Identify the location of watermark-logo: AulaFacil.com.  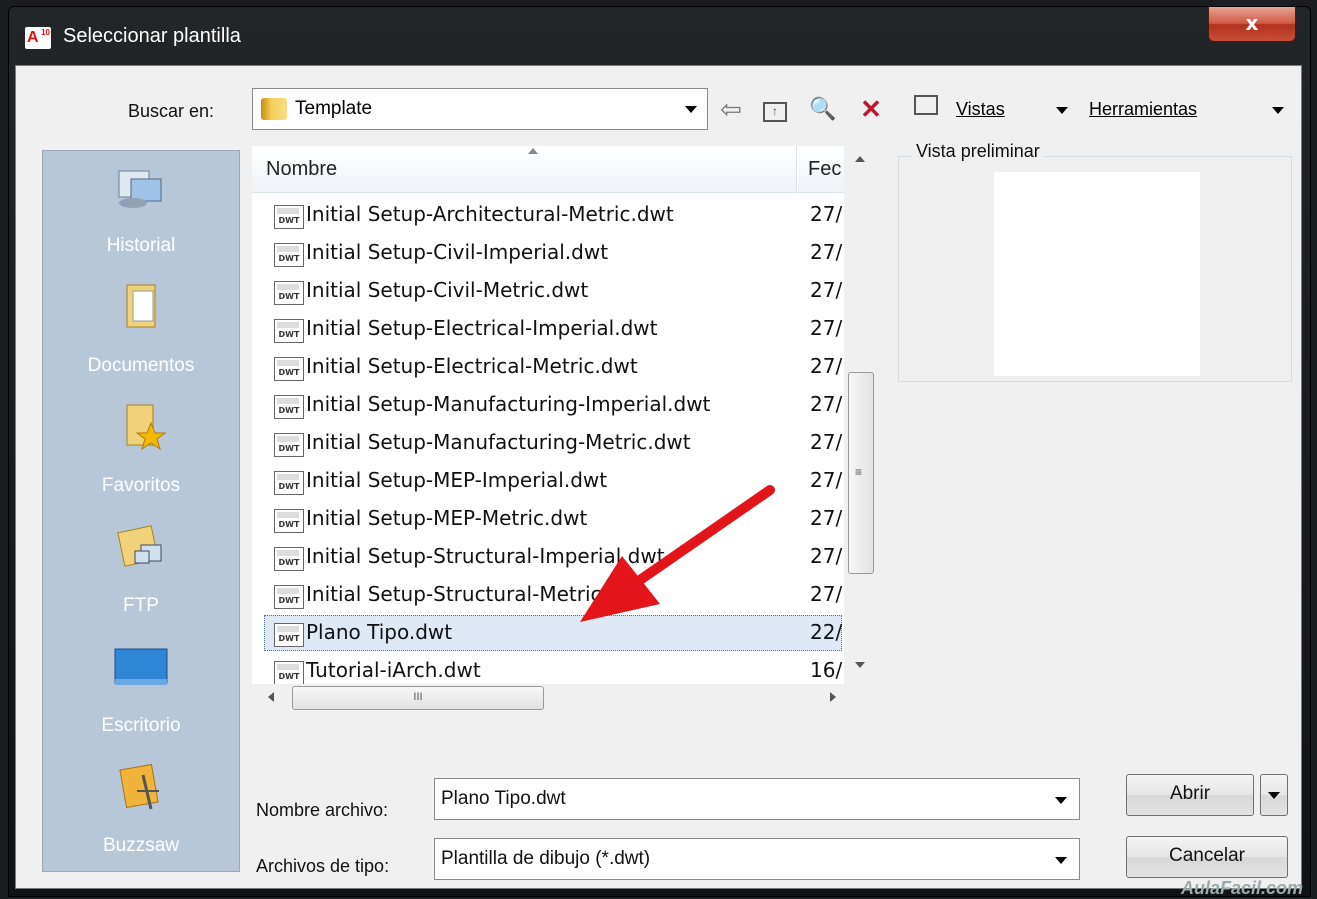
(1241, 888).